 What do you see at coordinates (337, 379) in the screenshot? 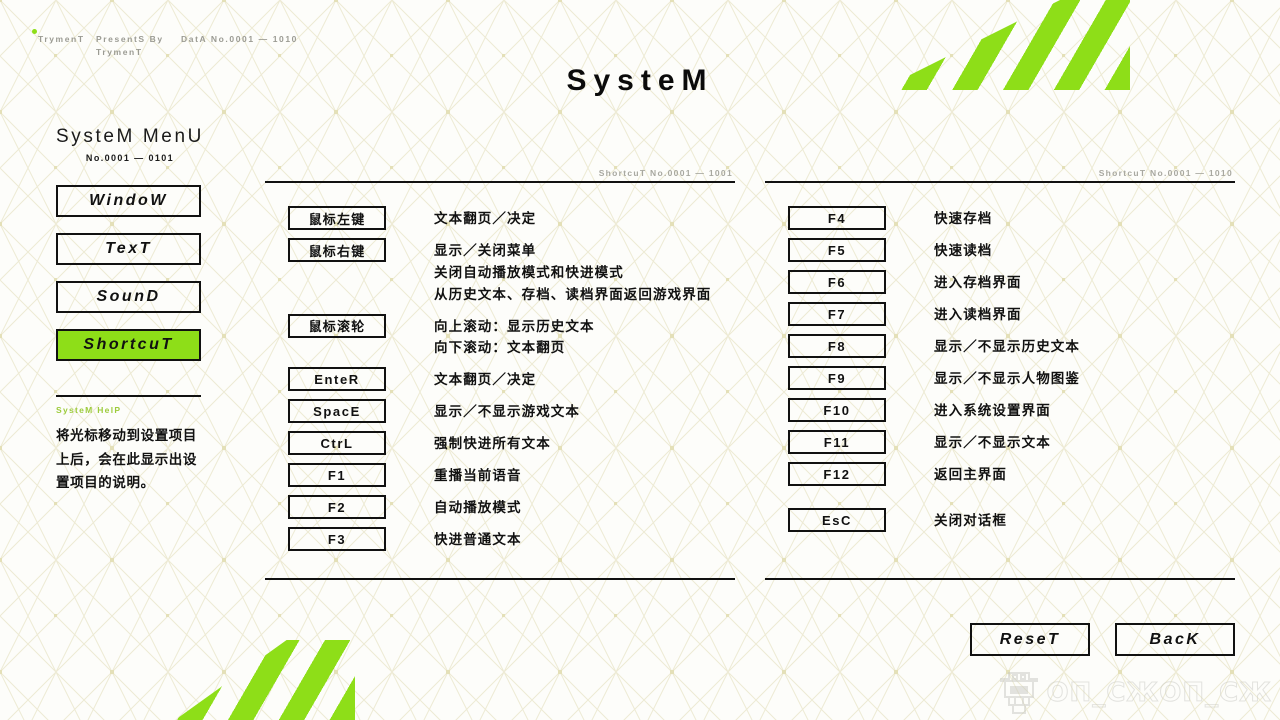
I see `shortcut-key-box: EnteR` at bounding box center [337, 379].